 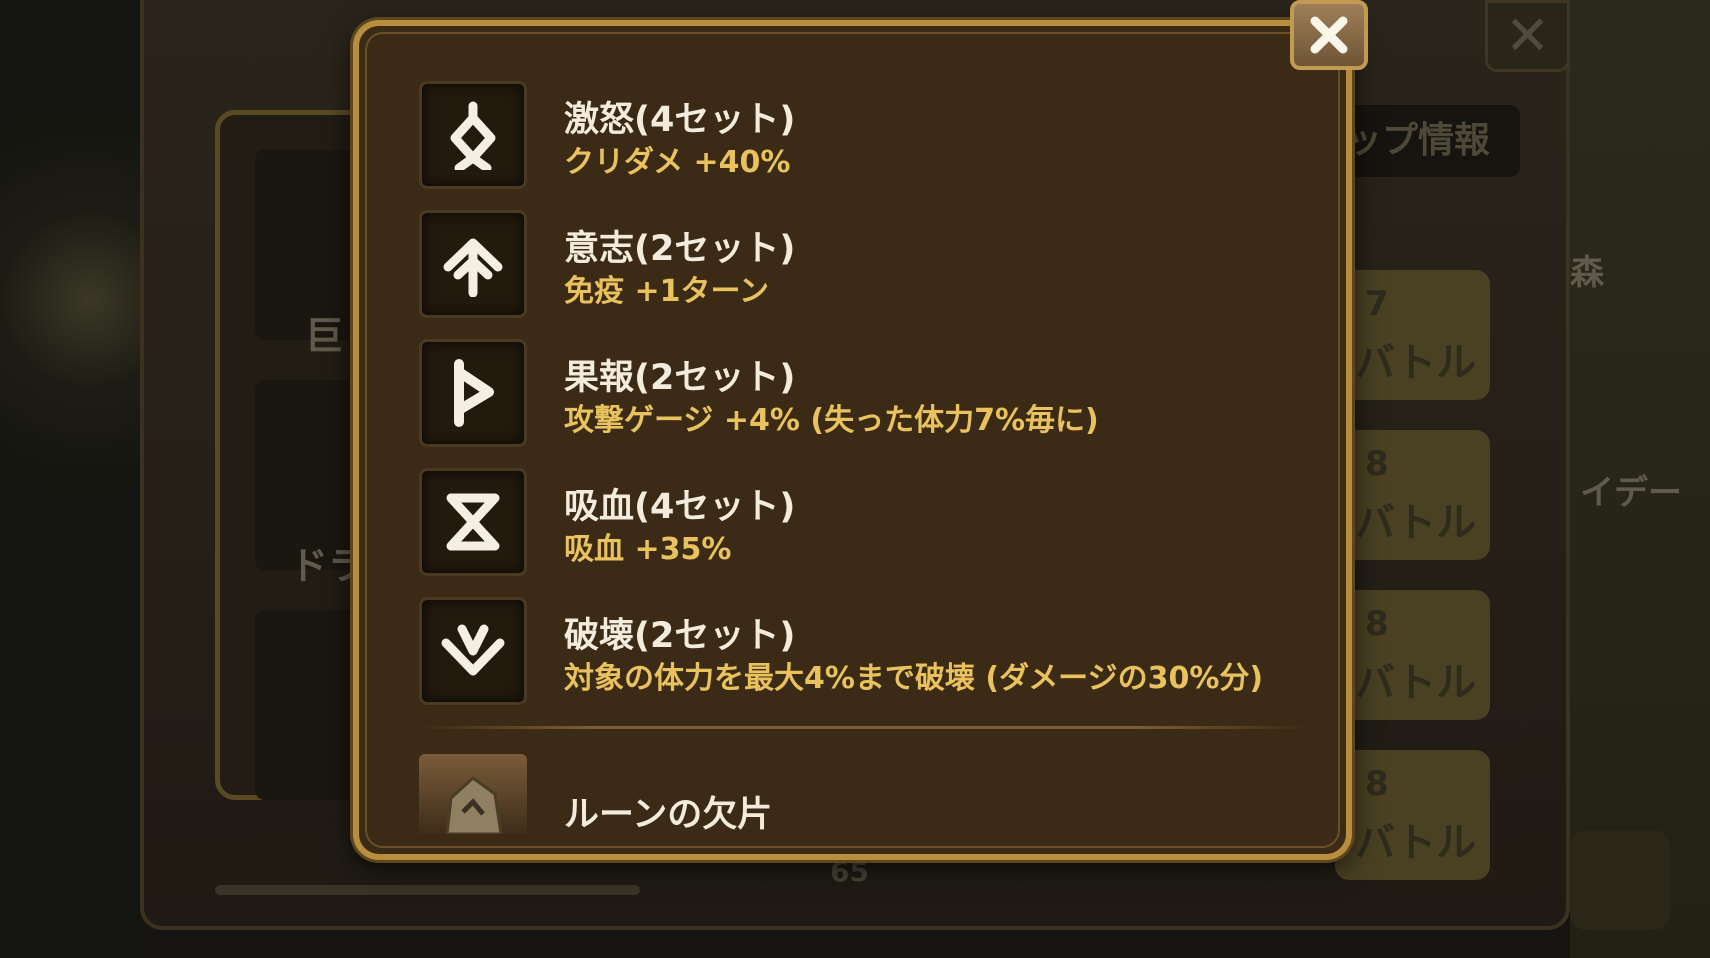 What do you see at coordinates (1587, 273) in the screenshot?
I see `background-label: 森` at bounding box center [1587, 273].